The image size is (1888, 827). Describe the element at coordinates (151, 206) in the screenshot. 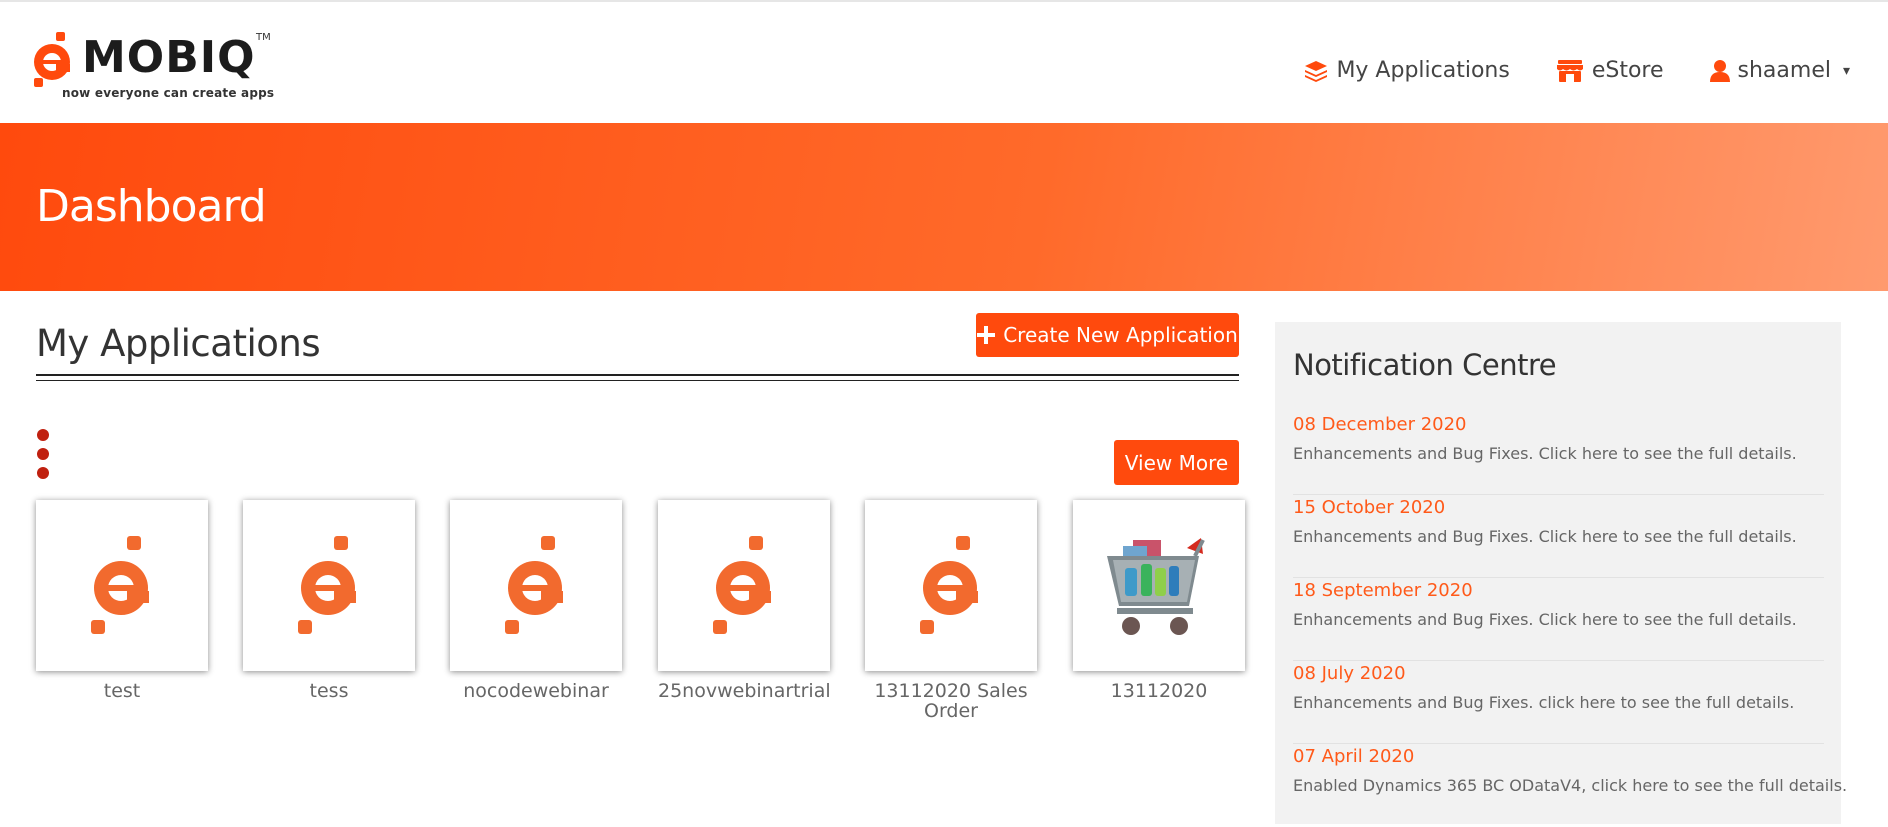

I see `page-title: Dashboard` at that location.